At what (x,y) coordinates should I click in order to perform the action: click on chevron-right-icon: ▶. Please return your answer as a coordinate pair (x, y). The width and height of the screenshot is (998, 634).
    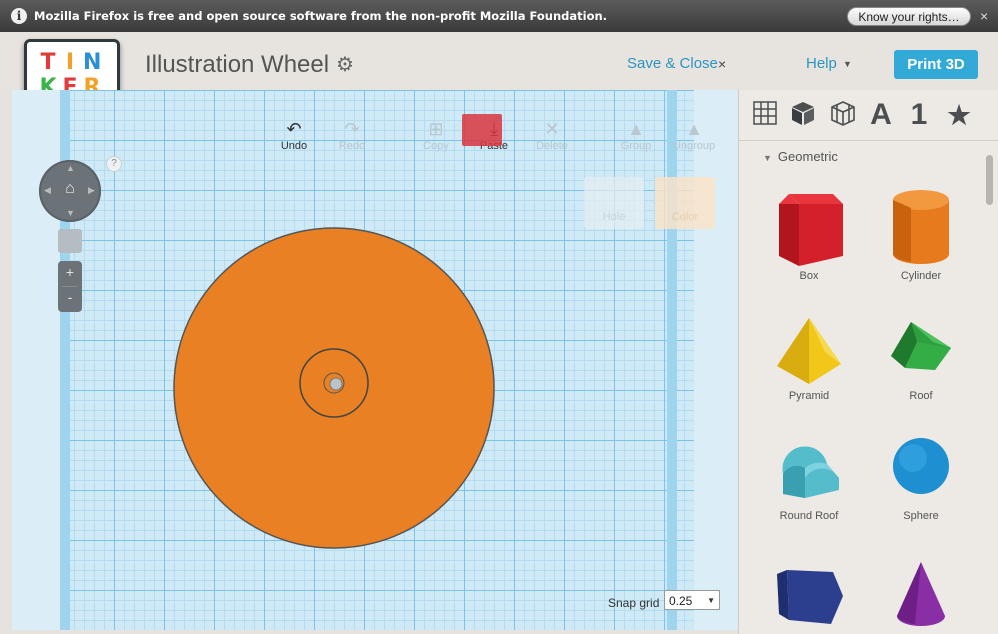
    Looking at the image, I should click on (91, 190).